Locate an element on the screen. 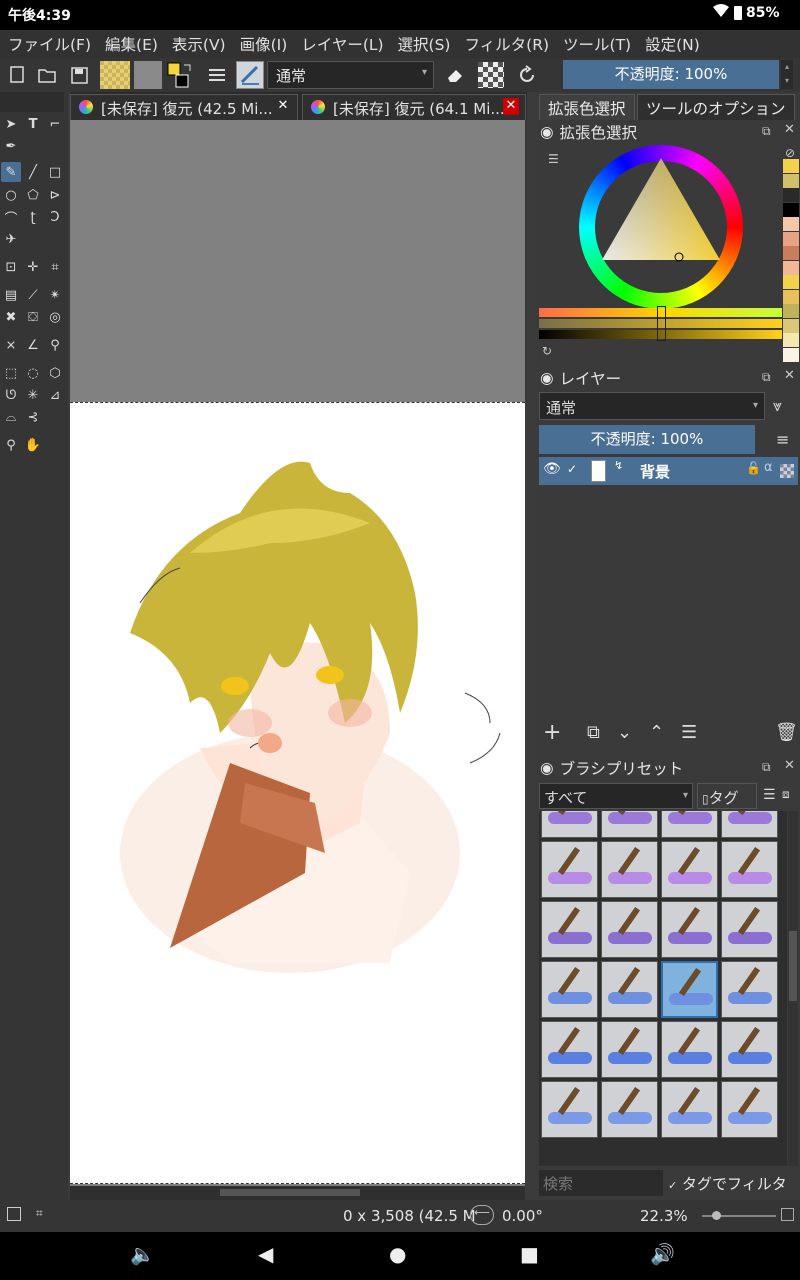 The width and height of the screenshot is (800, 1280). brush-search-input: 検索 is located at coordinates (601, 1183).